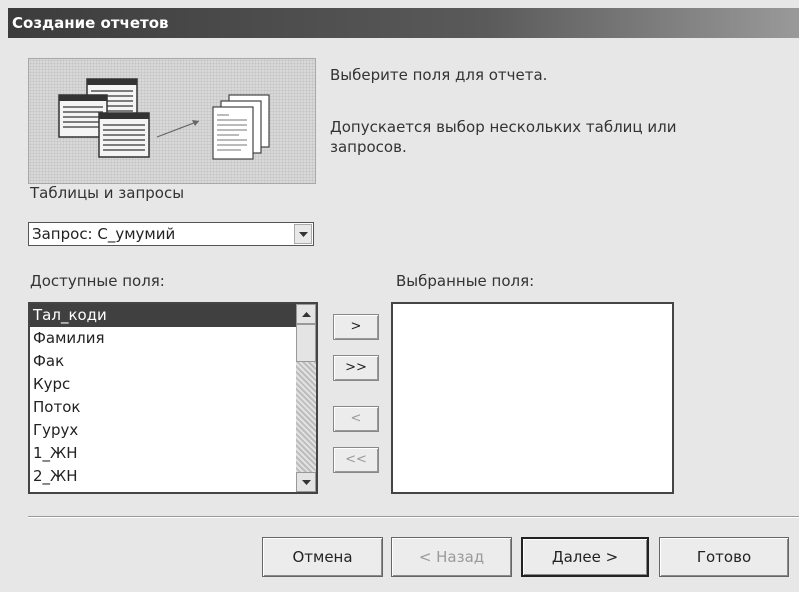  What do you see at coordinates (104, 118) in the screenshot?
I see `tables-icon` at bounding box center [104, 118].